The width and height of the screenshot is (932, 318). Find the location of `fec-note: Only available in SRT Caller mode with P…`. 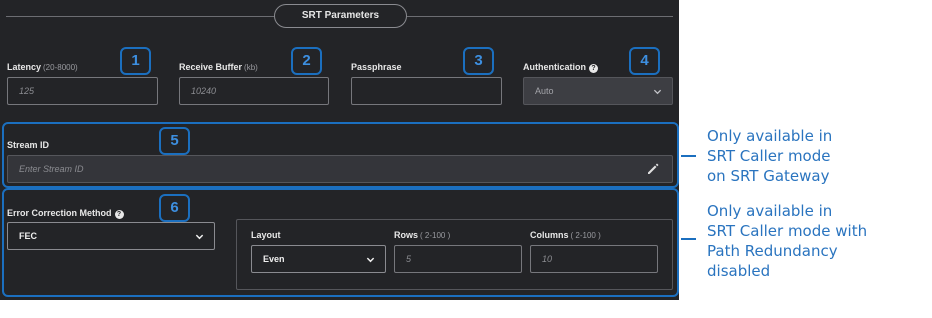

fec-note: Only available in SRT Caller mode with P… is located at coordinates (787, 241).